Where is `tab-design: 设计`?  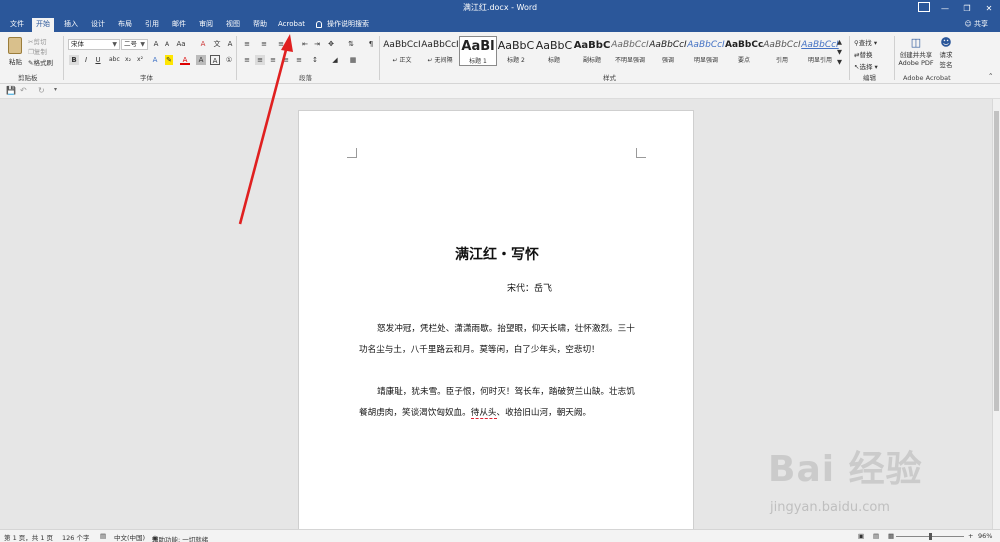 tab-design: 设计 is located at coordinates (98, 25).